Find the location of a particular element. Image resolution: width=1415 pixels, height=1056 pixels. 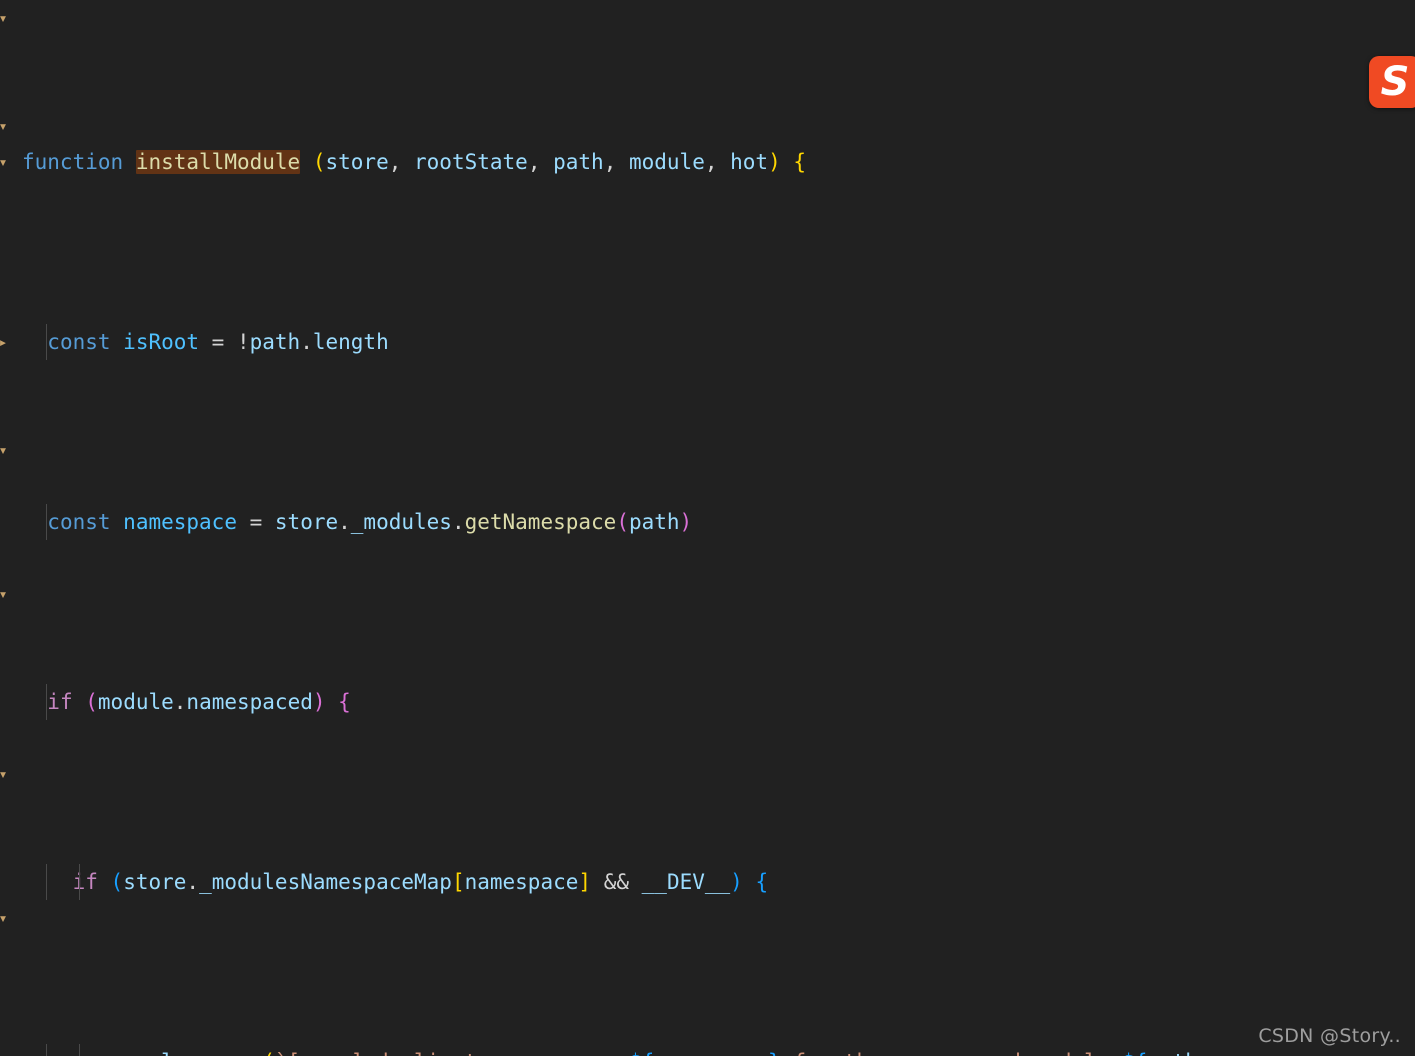

token-function-name-highlighted: installModule is located at coordinates (218, 162).